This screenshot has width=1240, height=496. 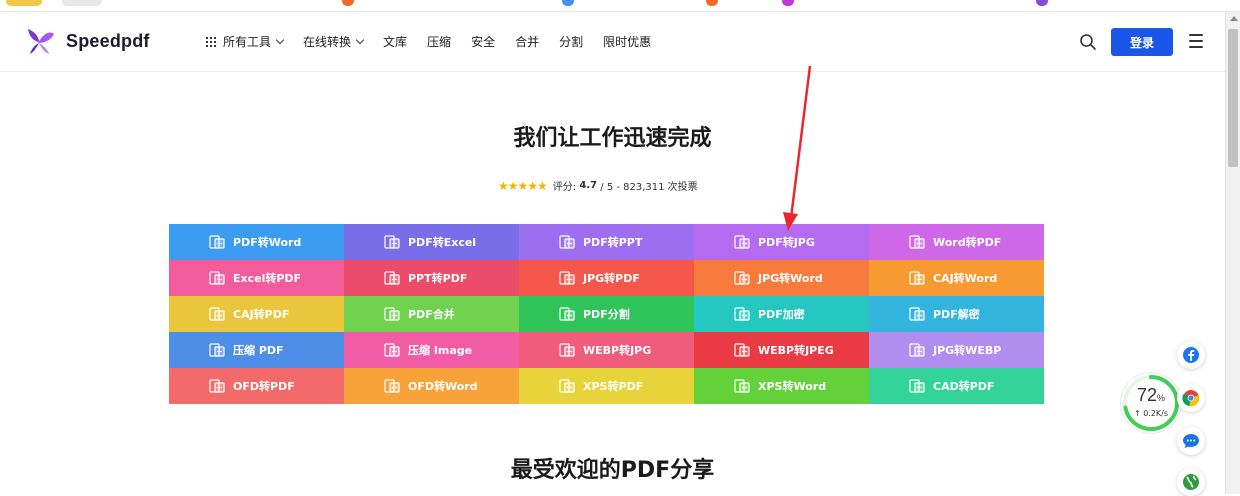 I want to click on tool-button-label: Word转PDF, so click(x=967, y=242).